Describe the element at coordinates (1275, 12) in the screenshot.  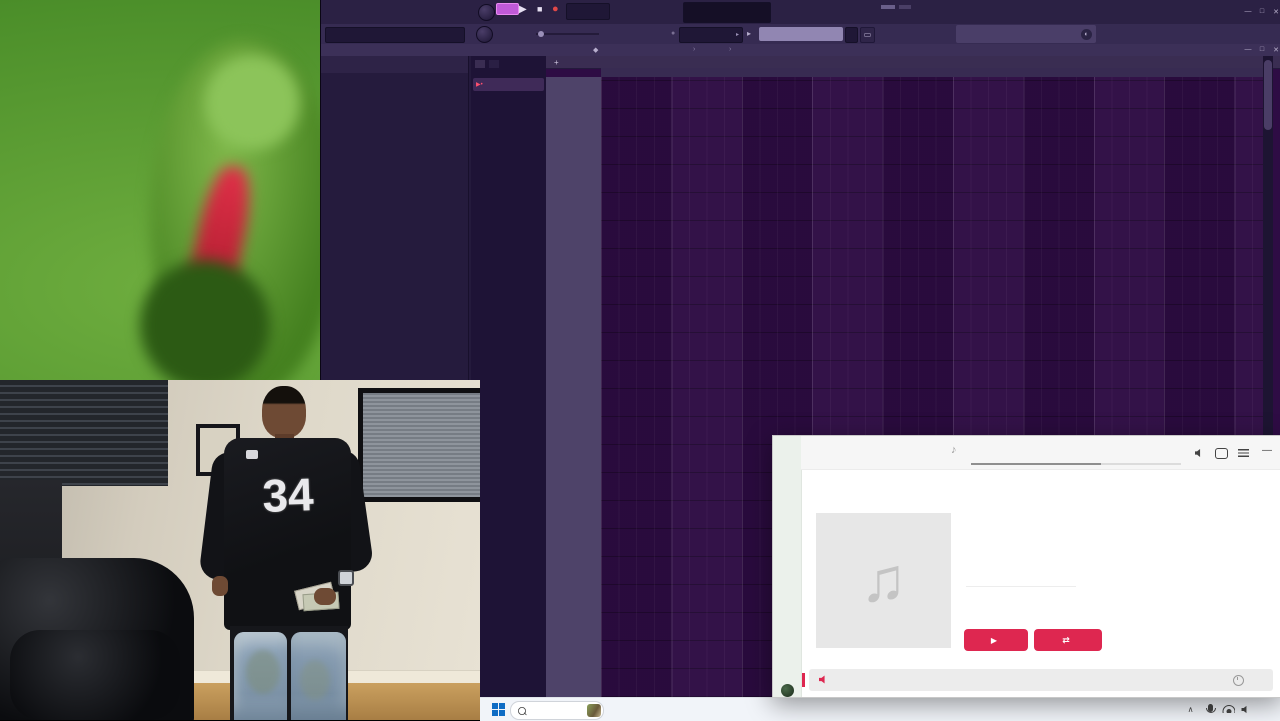
I see `fl-close-button: ✕` at that location.